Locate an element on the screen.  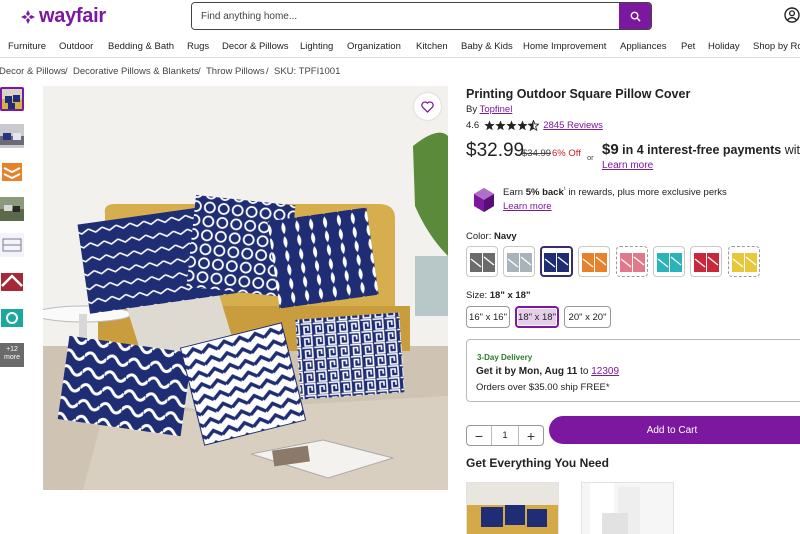
increase-quantity-button: + is located at coordinates (531, 435).